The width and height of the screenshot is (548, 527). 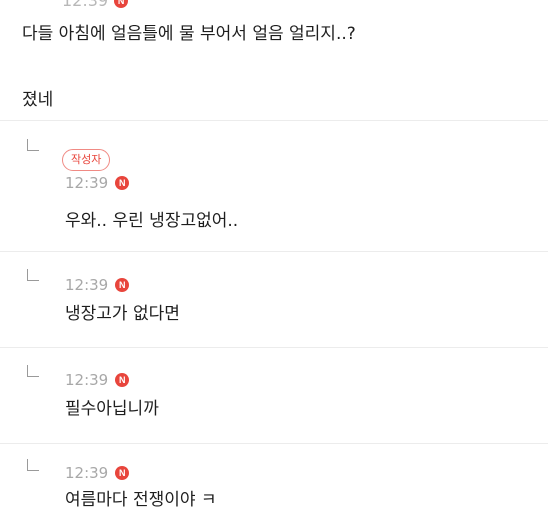 What do you see at coordinates (189, 34) in the screenshot?
I see `main-comment-text-line1: 다들 아침에 얼음틀에 물 부어서 얼음 얼리지..?` at bounding box center [189, 34].